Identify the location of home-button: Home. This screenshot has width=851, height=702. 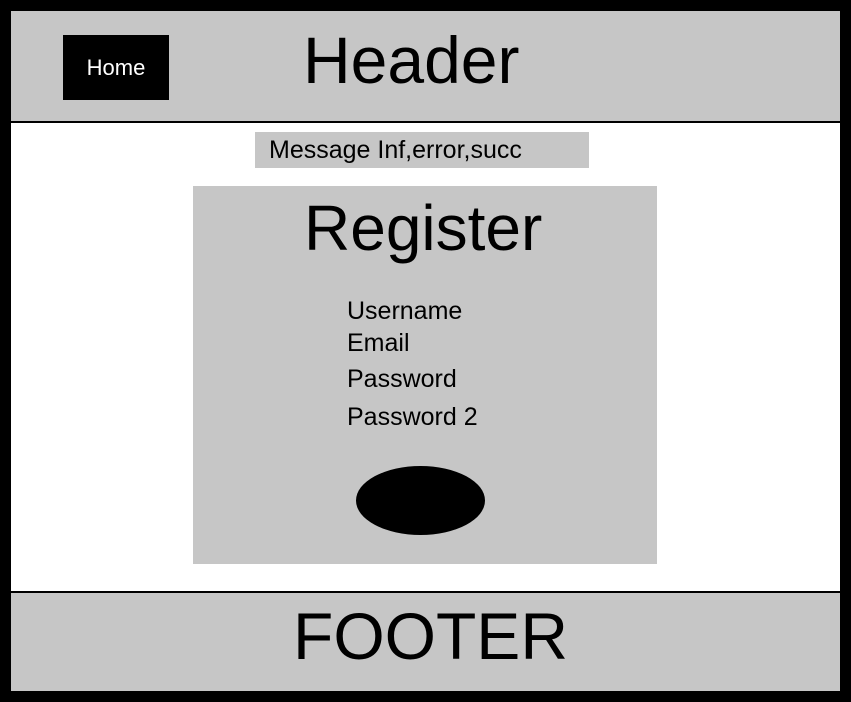
(116, 67).